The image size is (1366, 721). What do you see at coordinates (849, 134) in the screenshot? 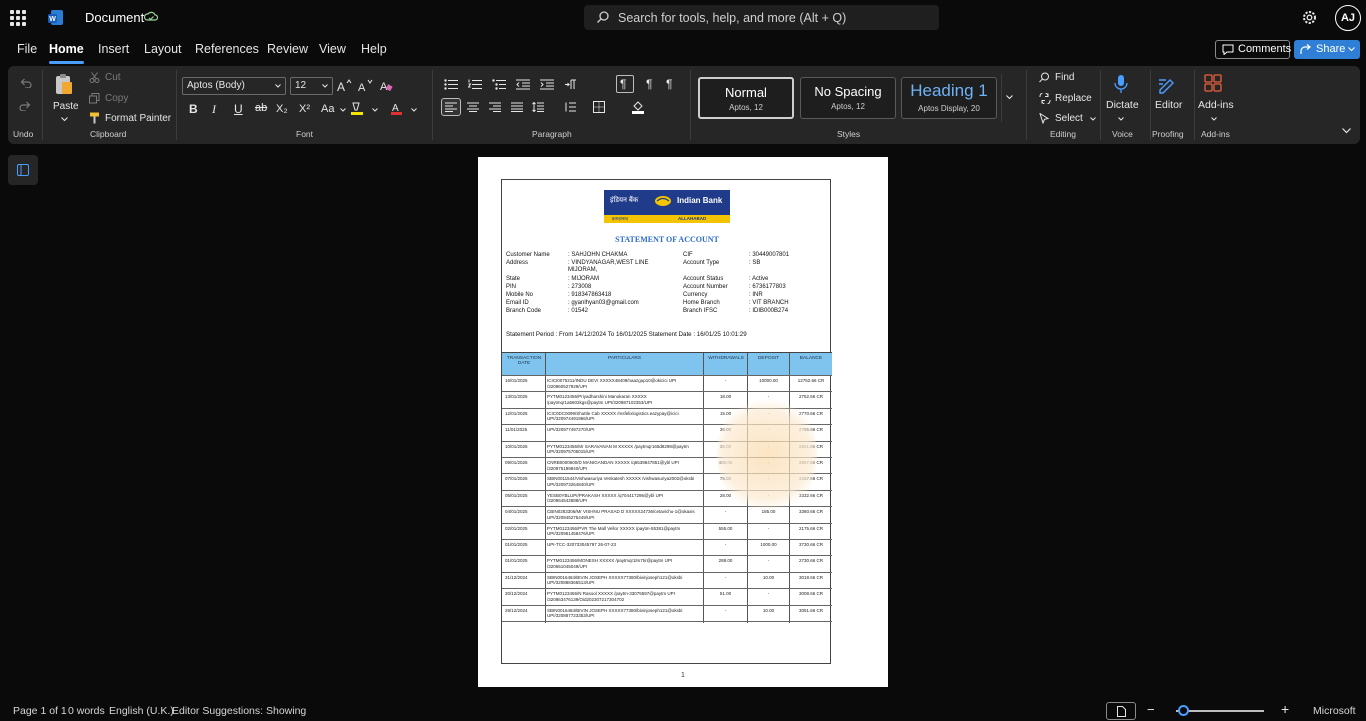
I see `styles-group-label: Styles` at bounding box center [849, 134].